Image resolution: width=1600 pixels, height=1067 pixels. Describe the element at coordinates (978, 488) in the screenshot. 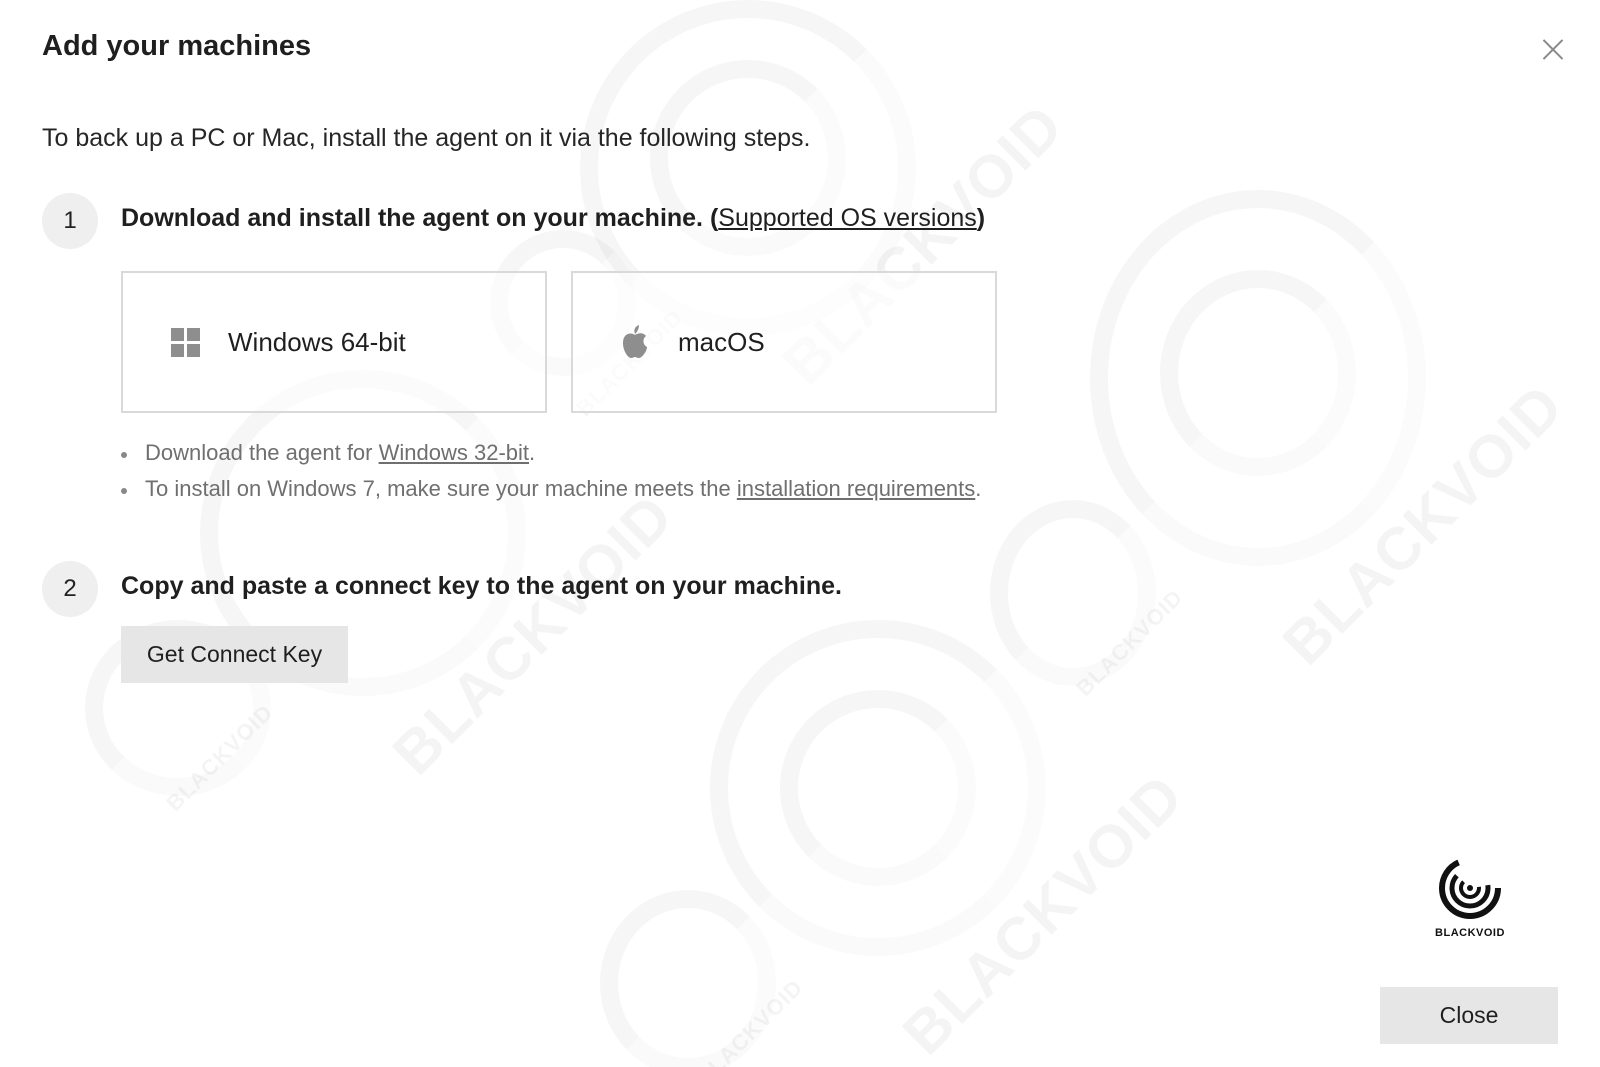

I see `note-2-suffix: .` at that location.